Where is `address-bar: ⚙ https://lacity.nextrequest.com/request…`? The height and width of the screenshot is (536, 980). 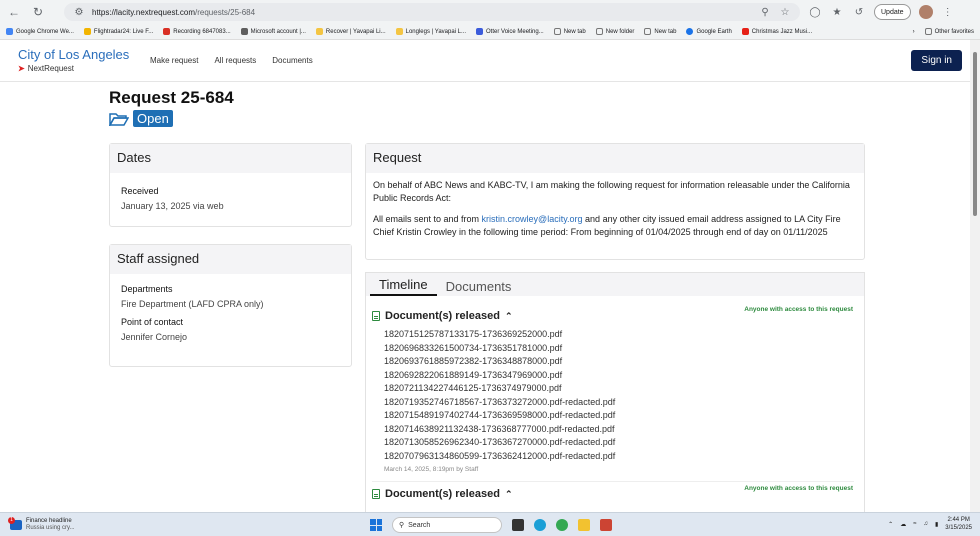
address-bar: ⚙ https://lacity.nextrequest.com/request… is located at coordinates (432, 12).